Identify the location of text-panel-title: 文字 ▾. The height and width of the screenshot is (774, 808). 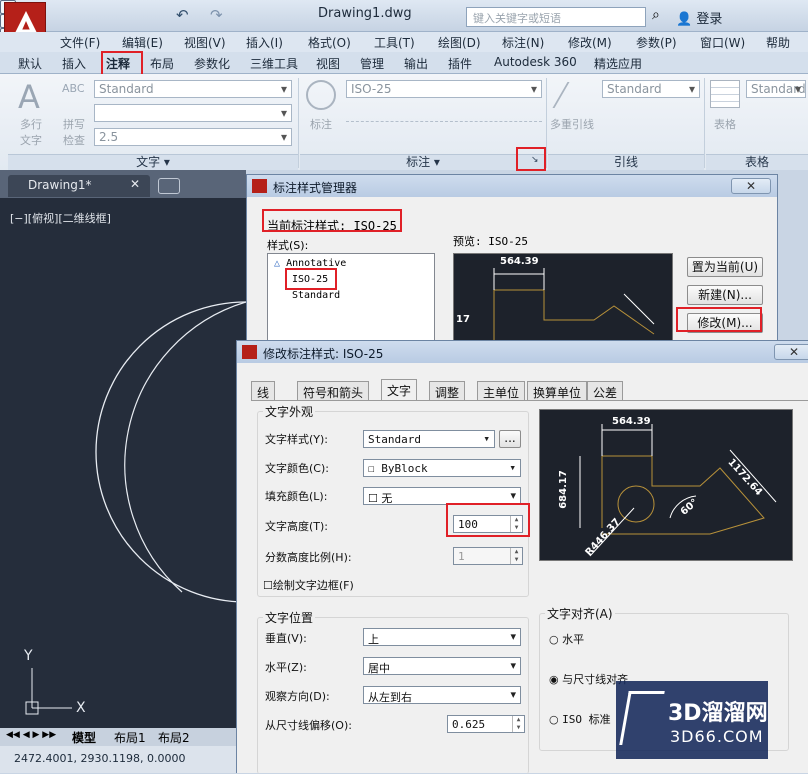
(153, 162).